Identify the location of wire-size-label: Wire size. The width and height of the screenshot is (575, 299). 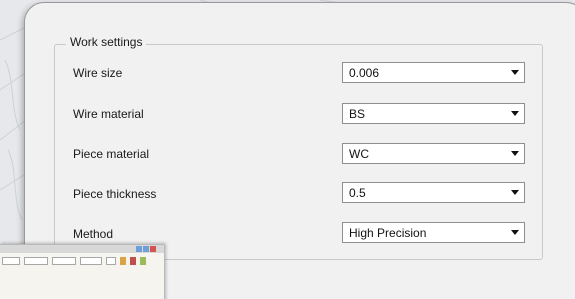
(98, 73).